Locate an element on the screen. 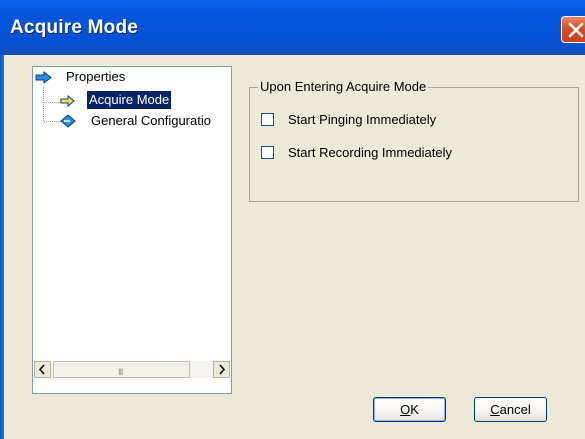 The image size is (585, 439). scroll-grip: III is located at coordinates (120, 372).